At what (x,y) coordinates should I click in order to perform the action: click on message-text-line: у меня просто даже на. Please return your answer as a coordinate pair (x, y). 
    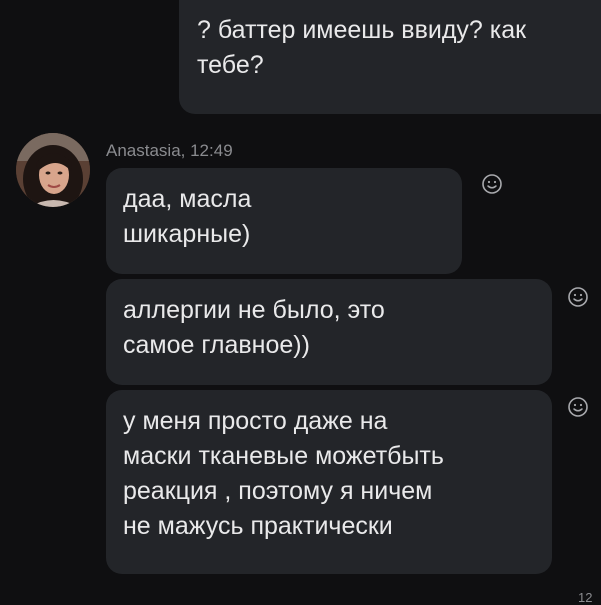
    Looking at the image, I should click on (255, 421).